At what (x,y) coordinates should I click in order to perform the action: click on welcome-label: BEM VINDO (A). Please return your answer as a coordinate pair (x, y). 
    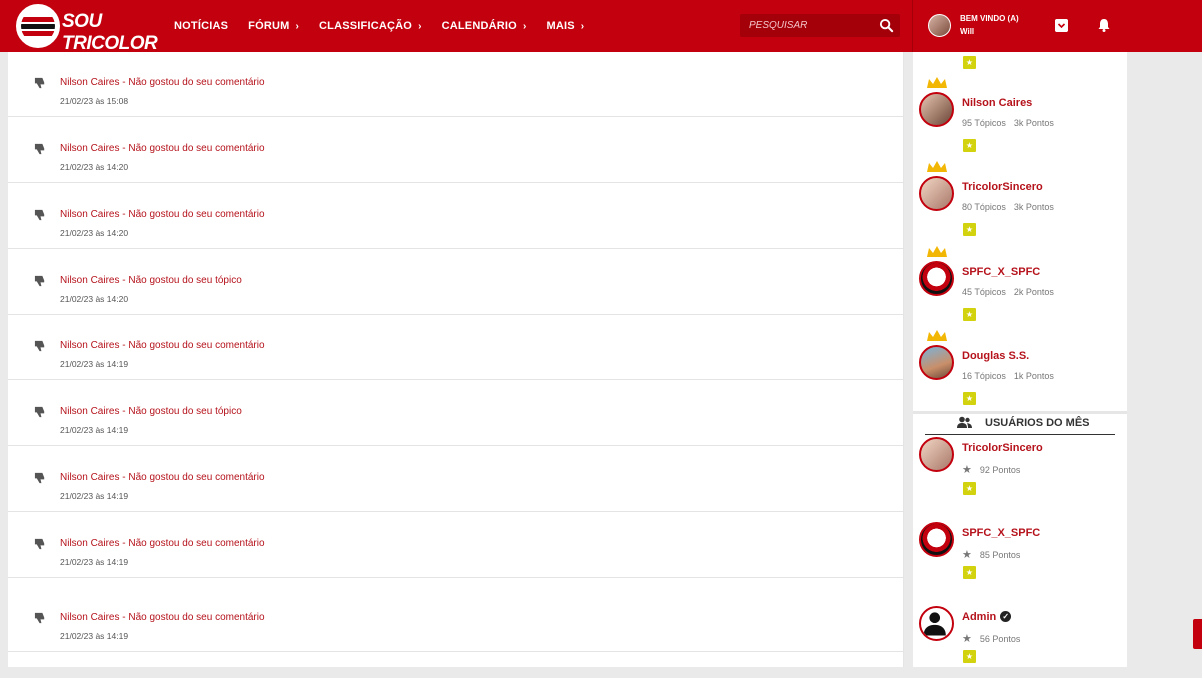
    Looking at the image, I should click on (989, 18).